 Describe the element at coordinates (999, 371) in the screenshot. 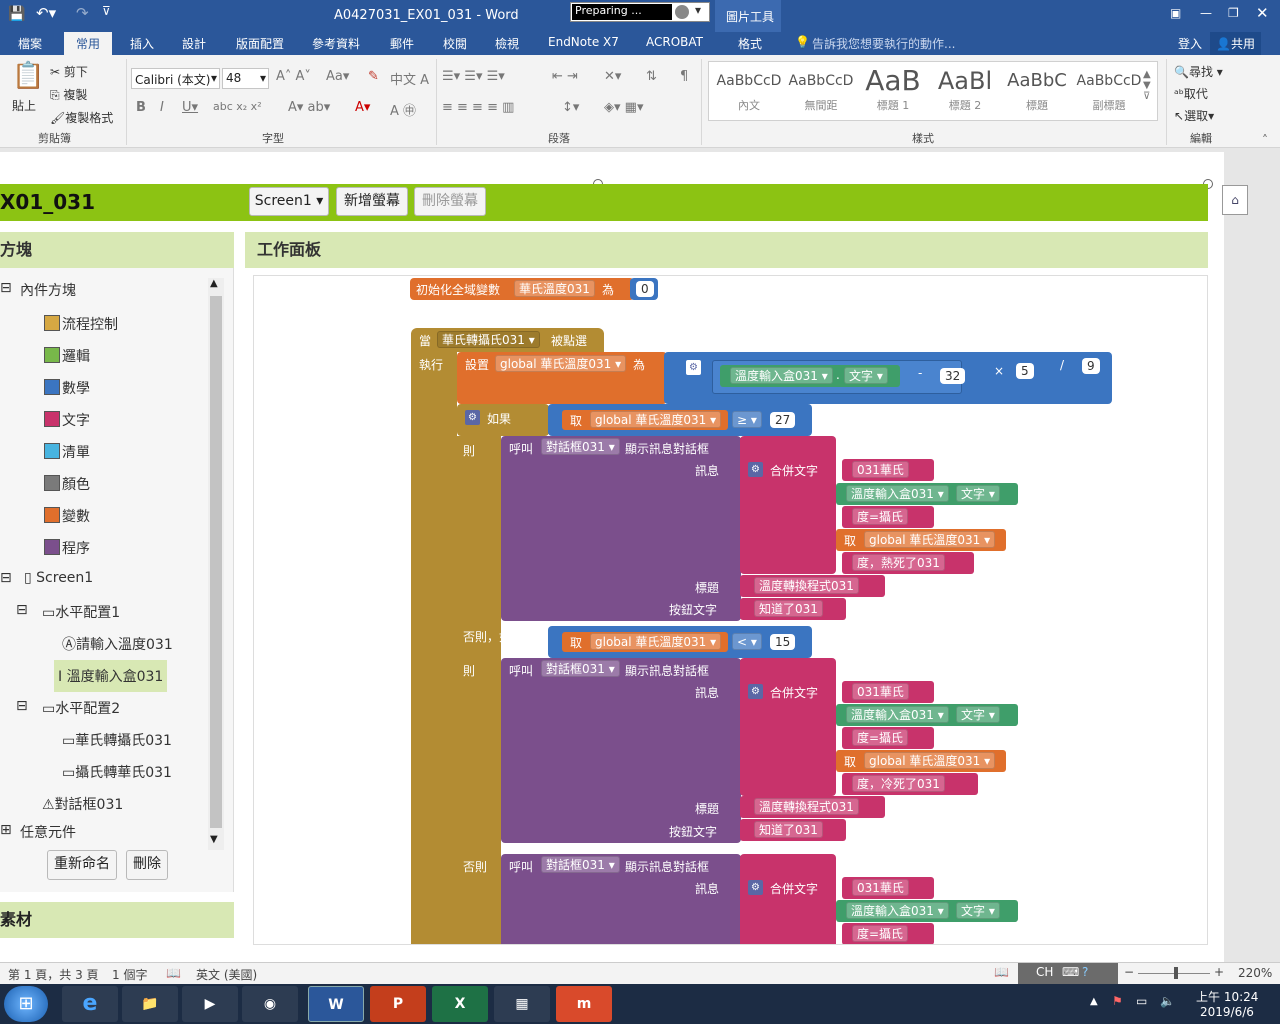

I see `times-op: ×` at that location.